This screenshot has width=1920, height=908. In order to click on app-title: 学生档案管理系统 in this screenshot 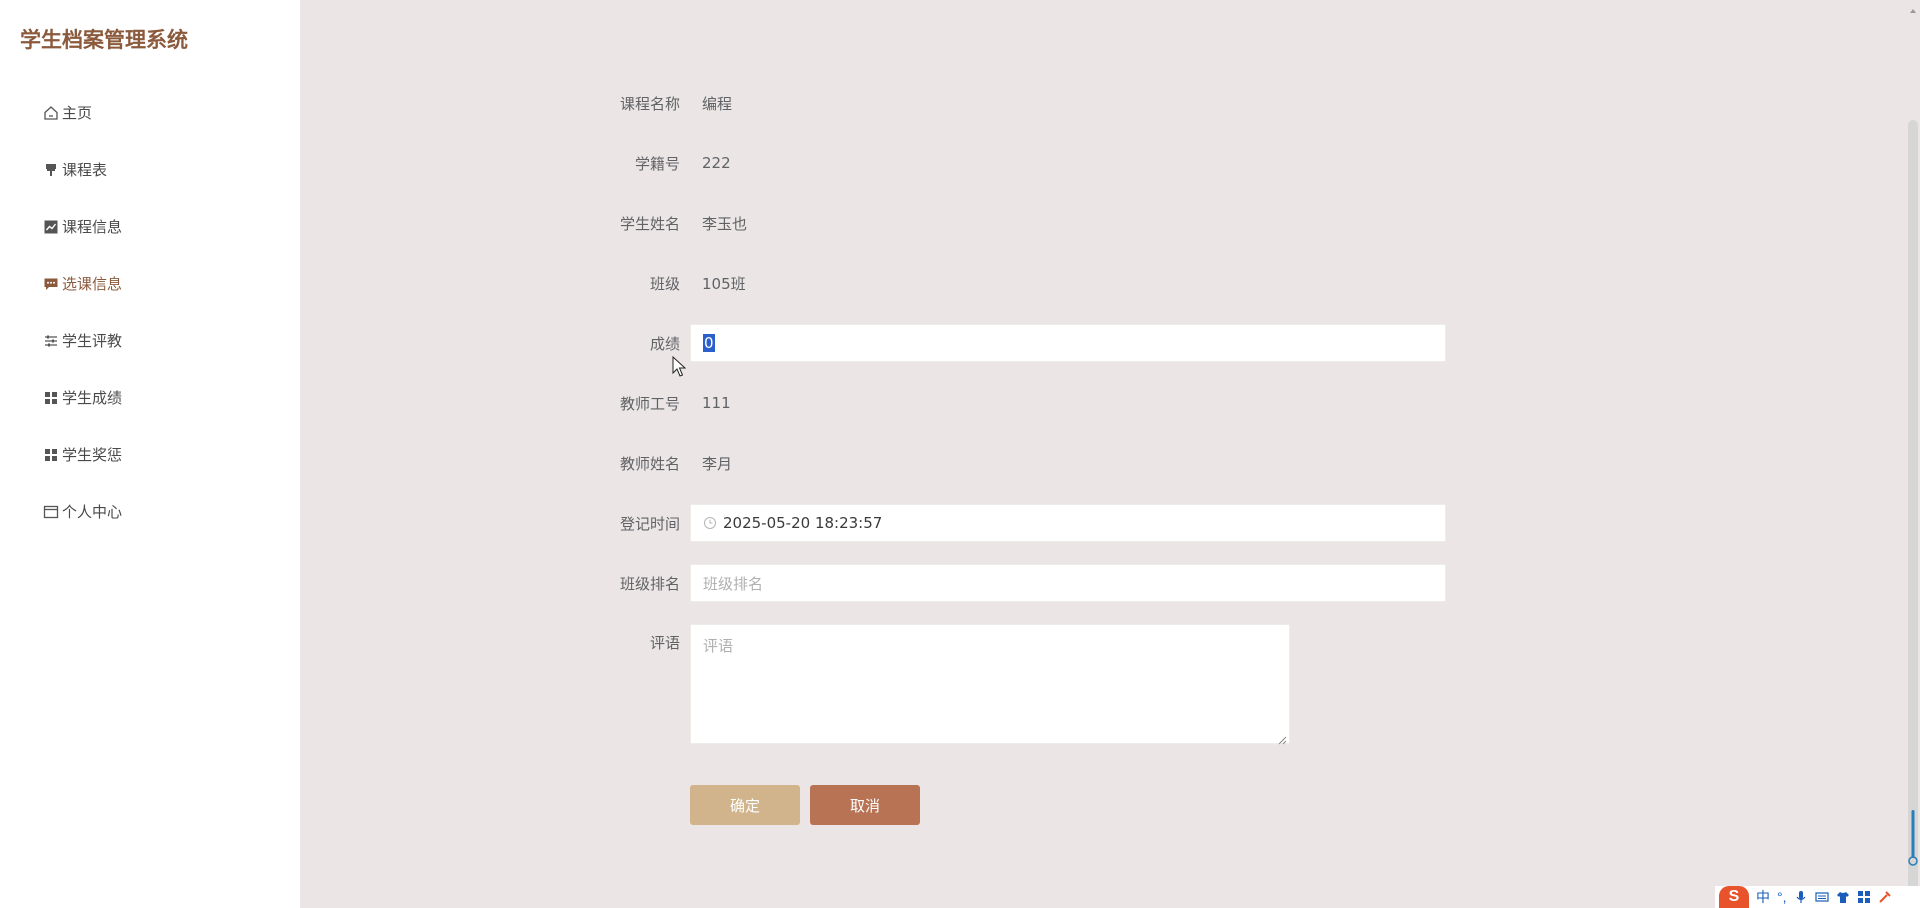, I will do `click(104, 40)`.